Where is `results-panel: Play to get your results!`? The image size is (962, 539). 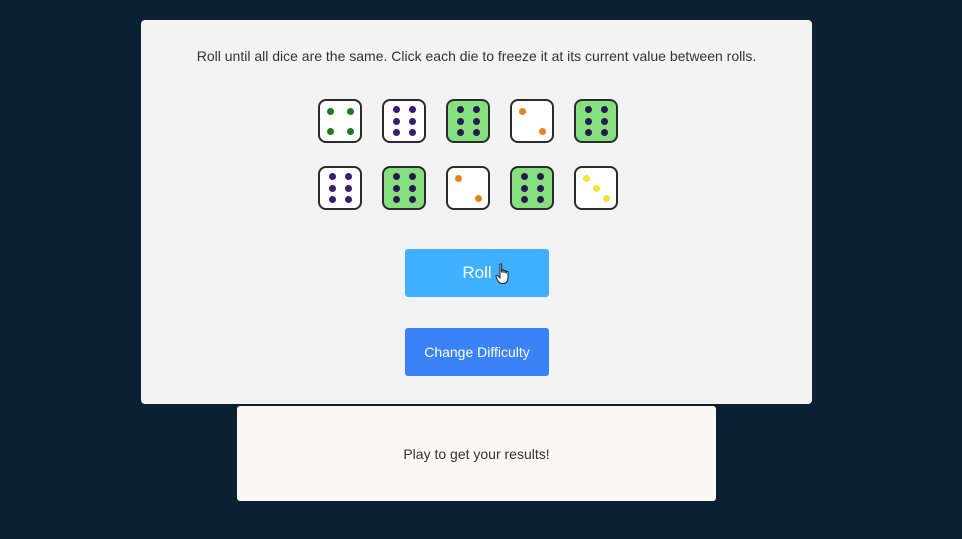
results-panel: Play to get your results! is located at coordinates (476, 453).